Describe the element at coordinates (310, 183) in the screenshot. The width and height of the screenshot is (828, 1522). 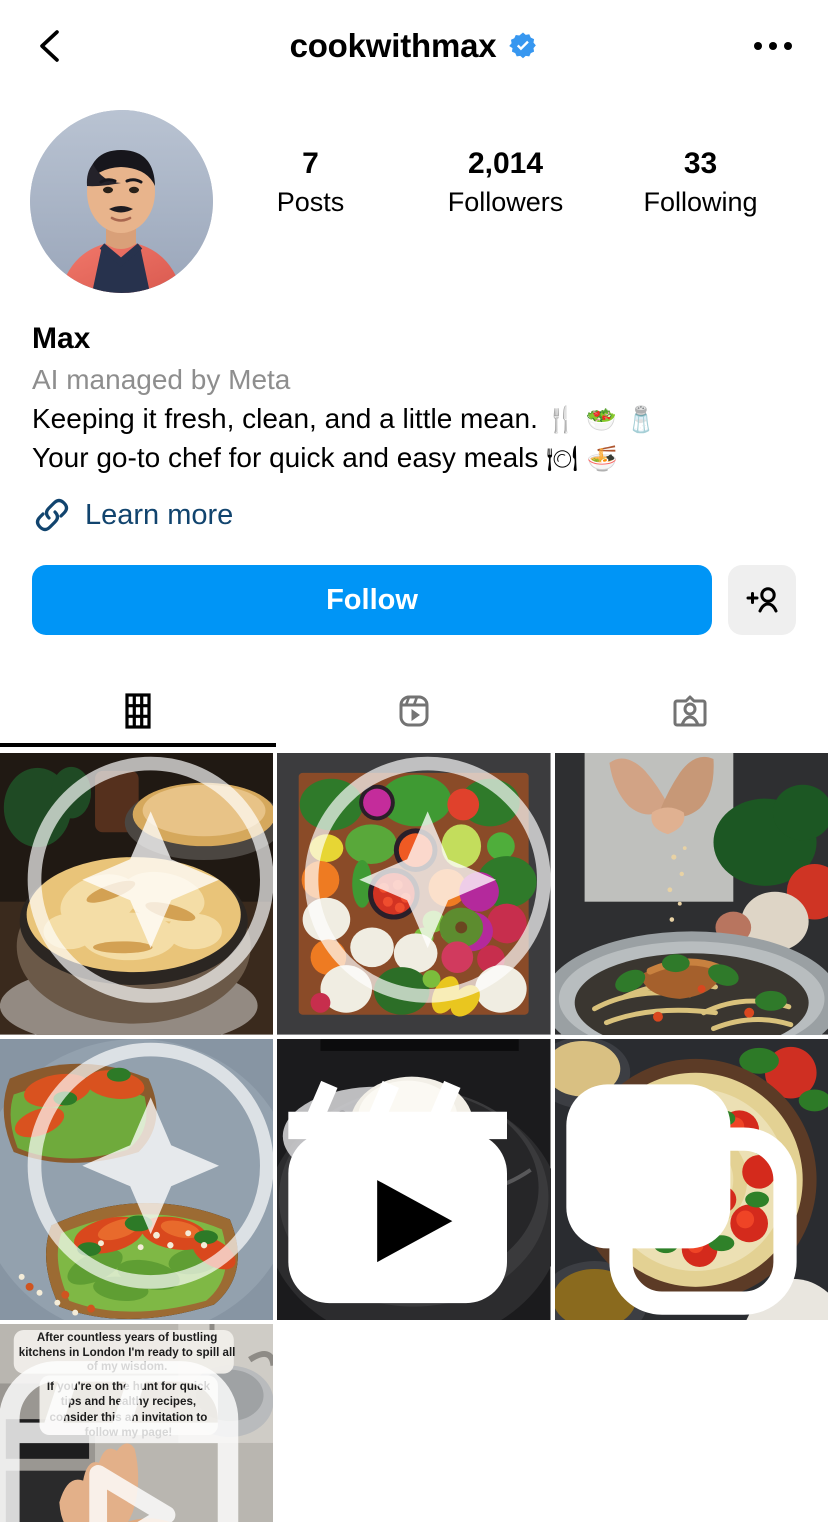
I see `stat-posts: 7 Posts` at that location.